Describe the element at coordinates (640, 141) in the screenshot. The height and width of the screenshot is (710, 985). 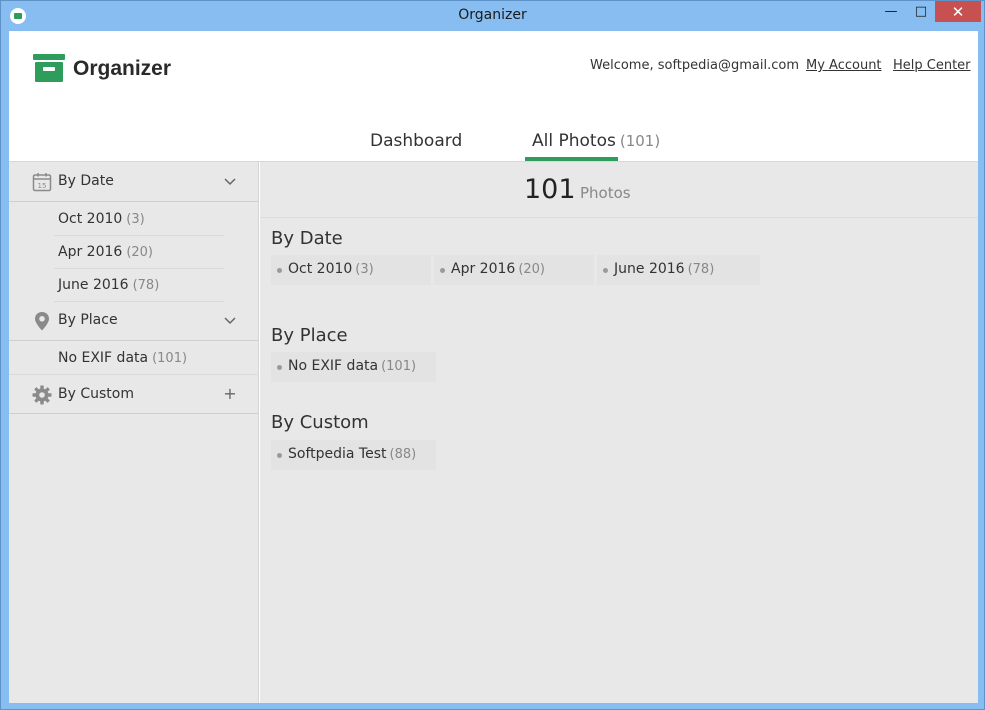
I see `tab-all-photos-count: (101)` at that location.